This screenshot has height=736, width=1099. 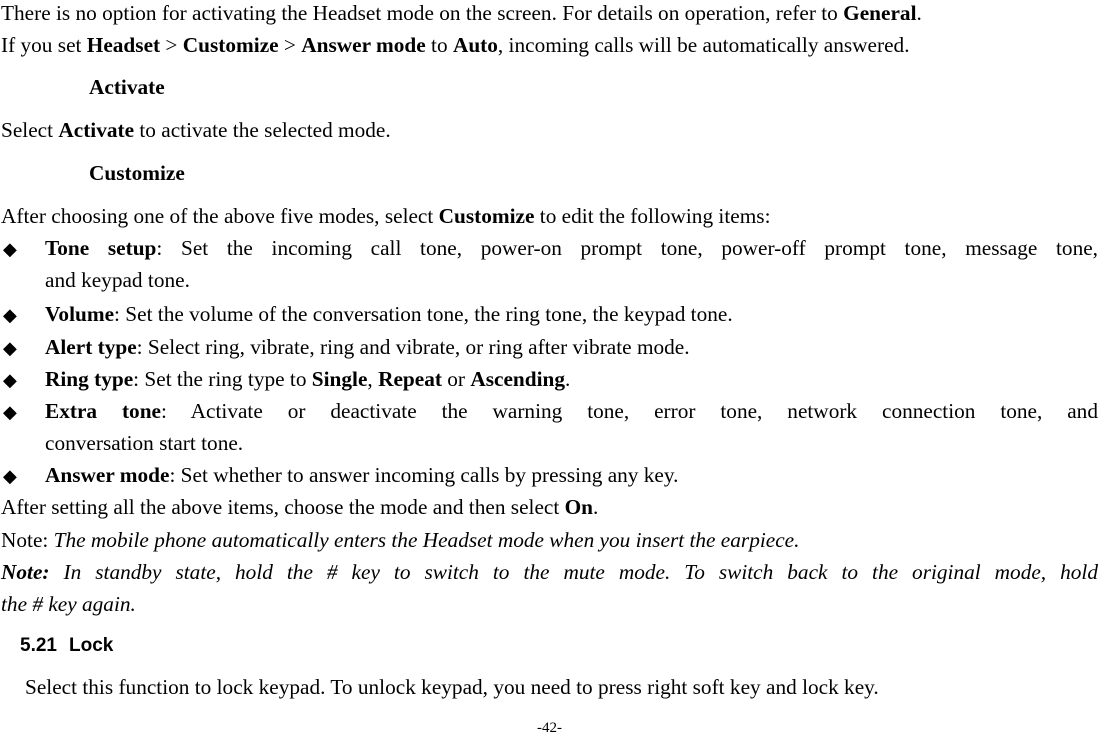 I want to click on note-2-continuation: the # key again., so click(x=68, y=604).